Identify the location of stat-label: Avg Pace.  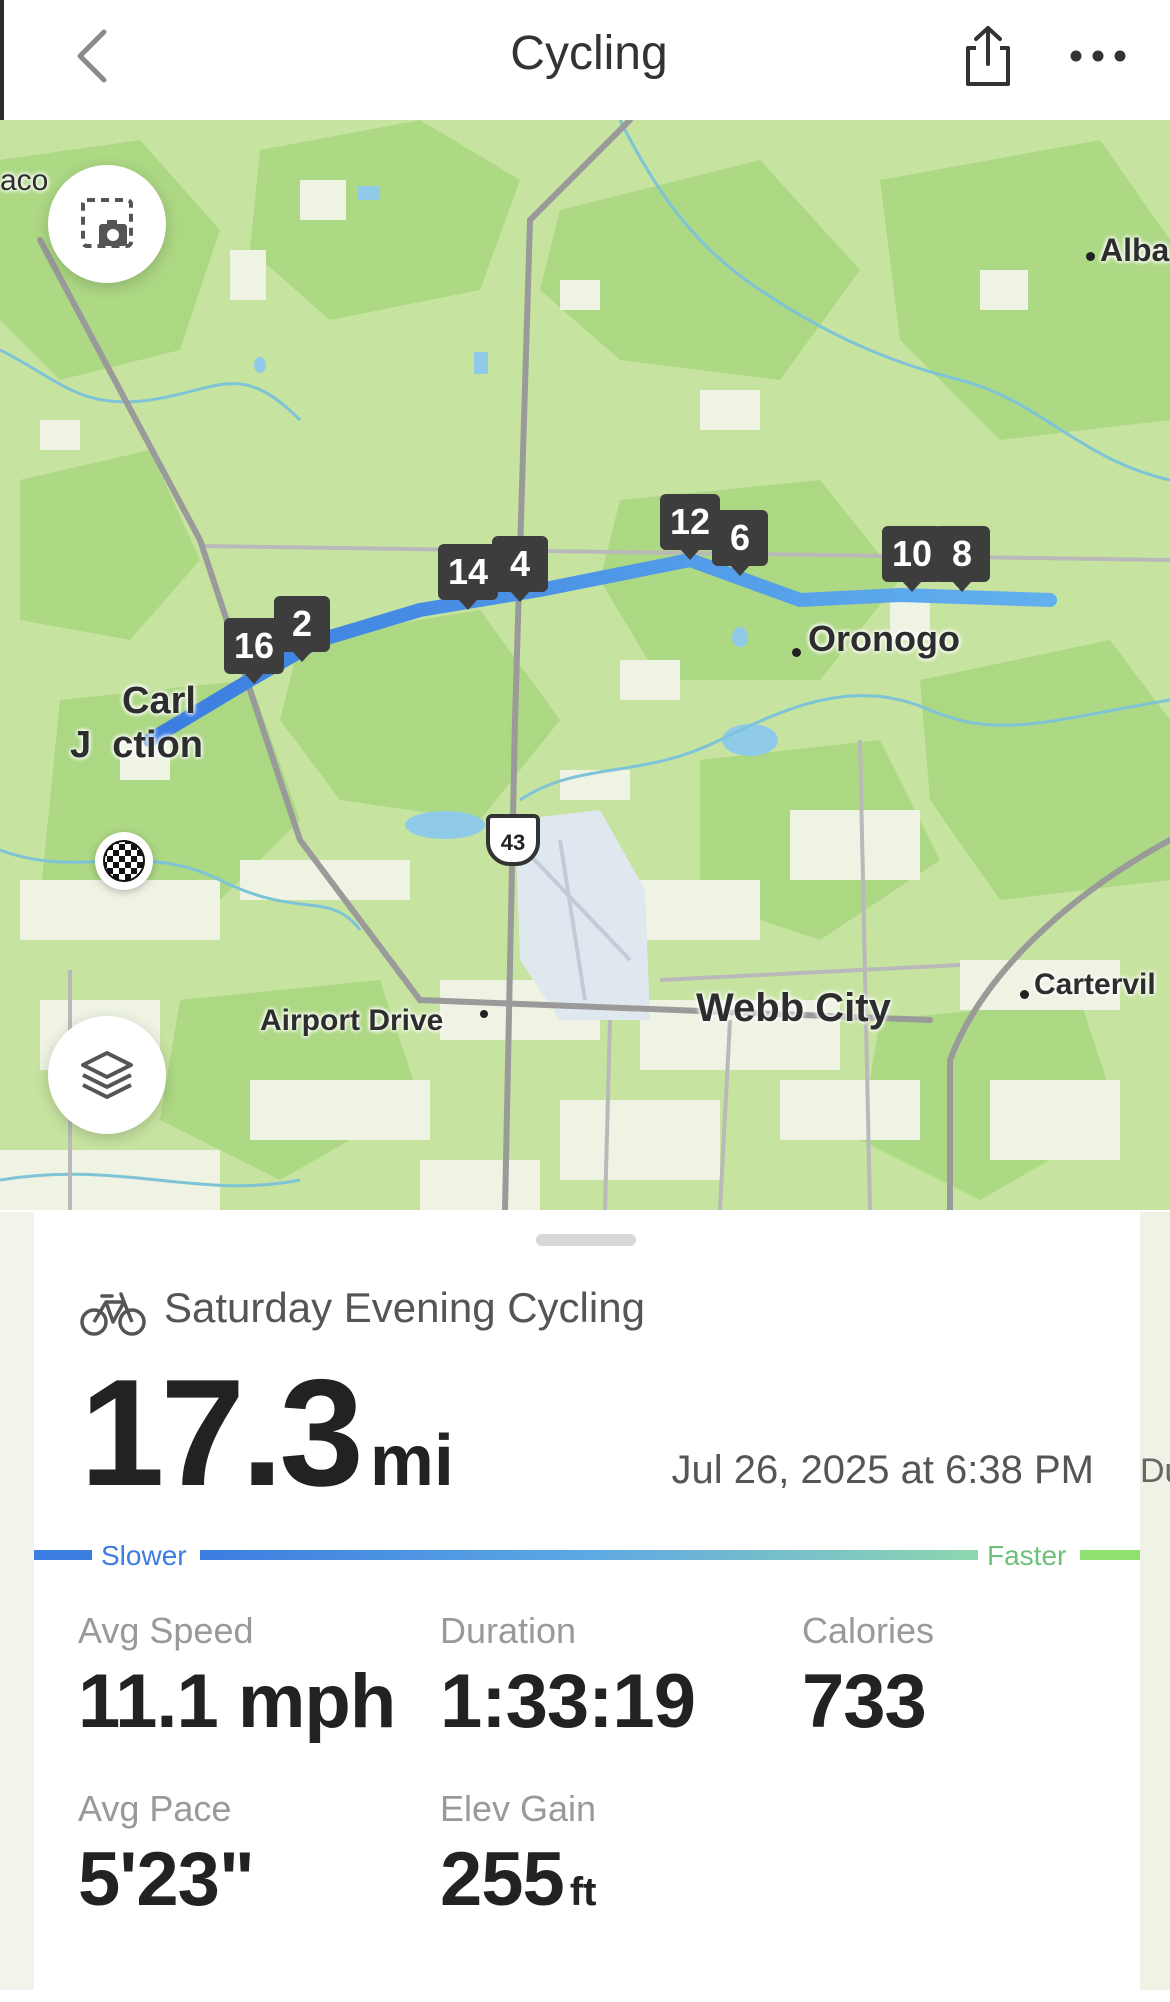
(155, 1808).